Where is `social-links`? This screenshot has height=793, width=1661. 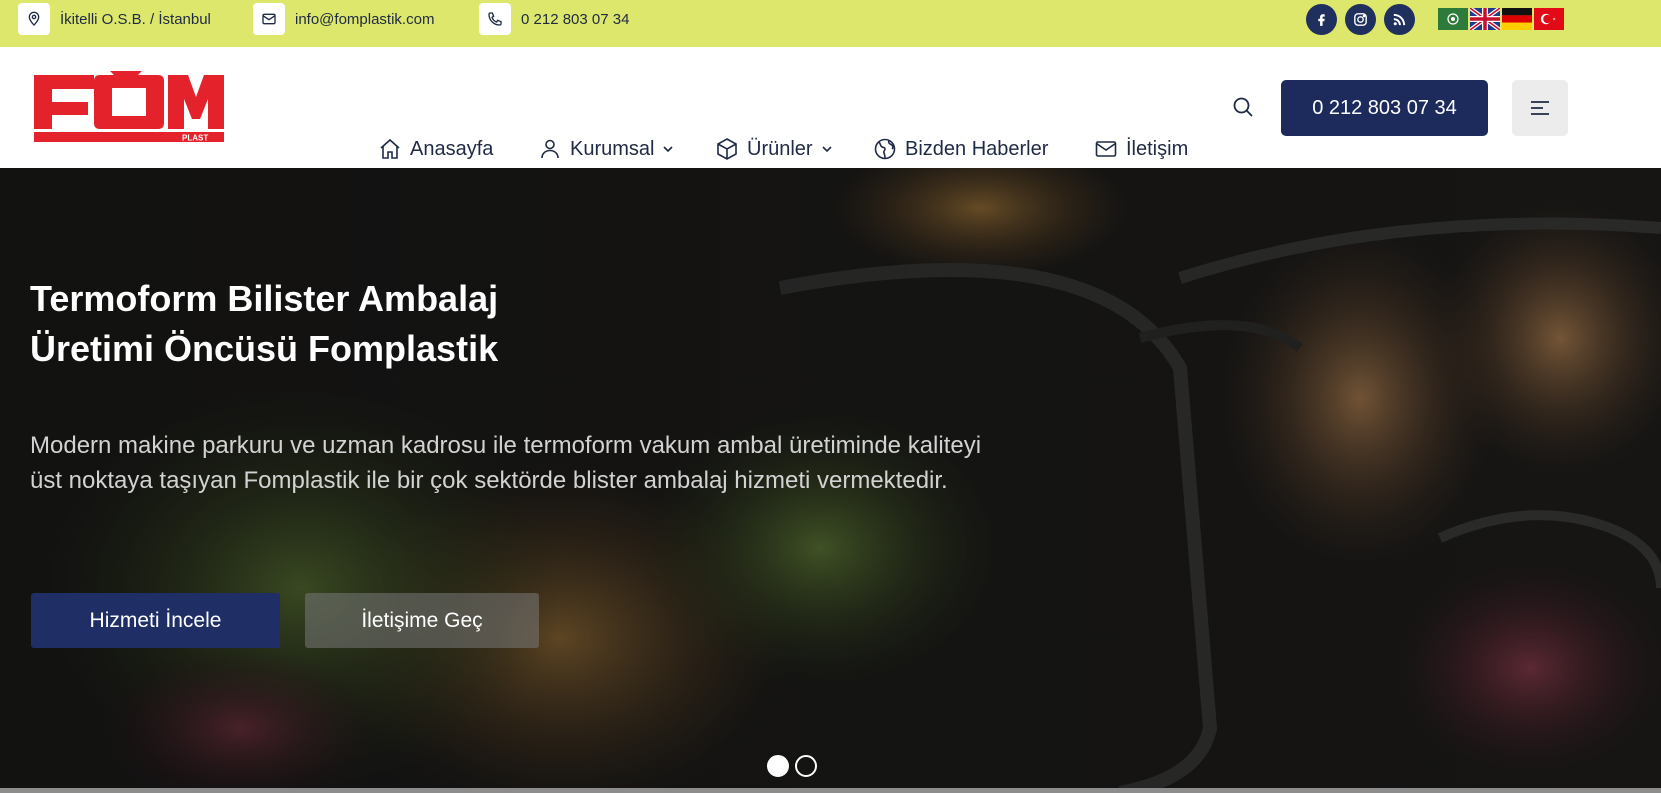
social-links is located at coordinates (1360, 19).